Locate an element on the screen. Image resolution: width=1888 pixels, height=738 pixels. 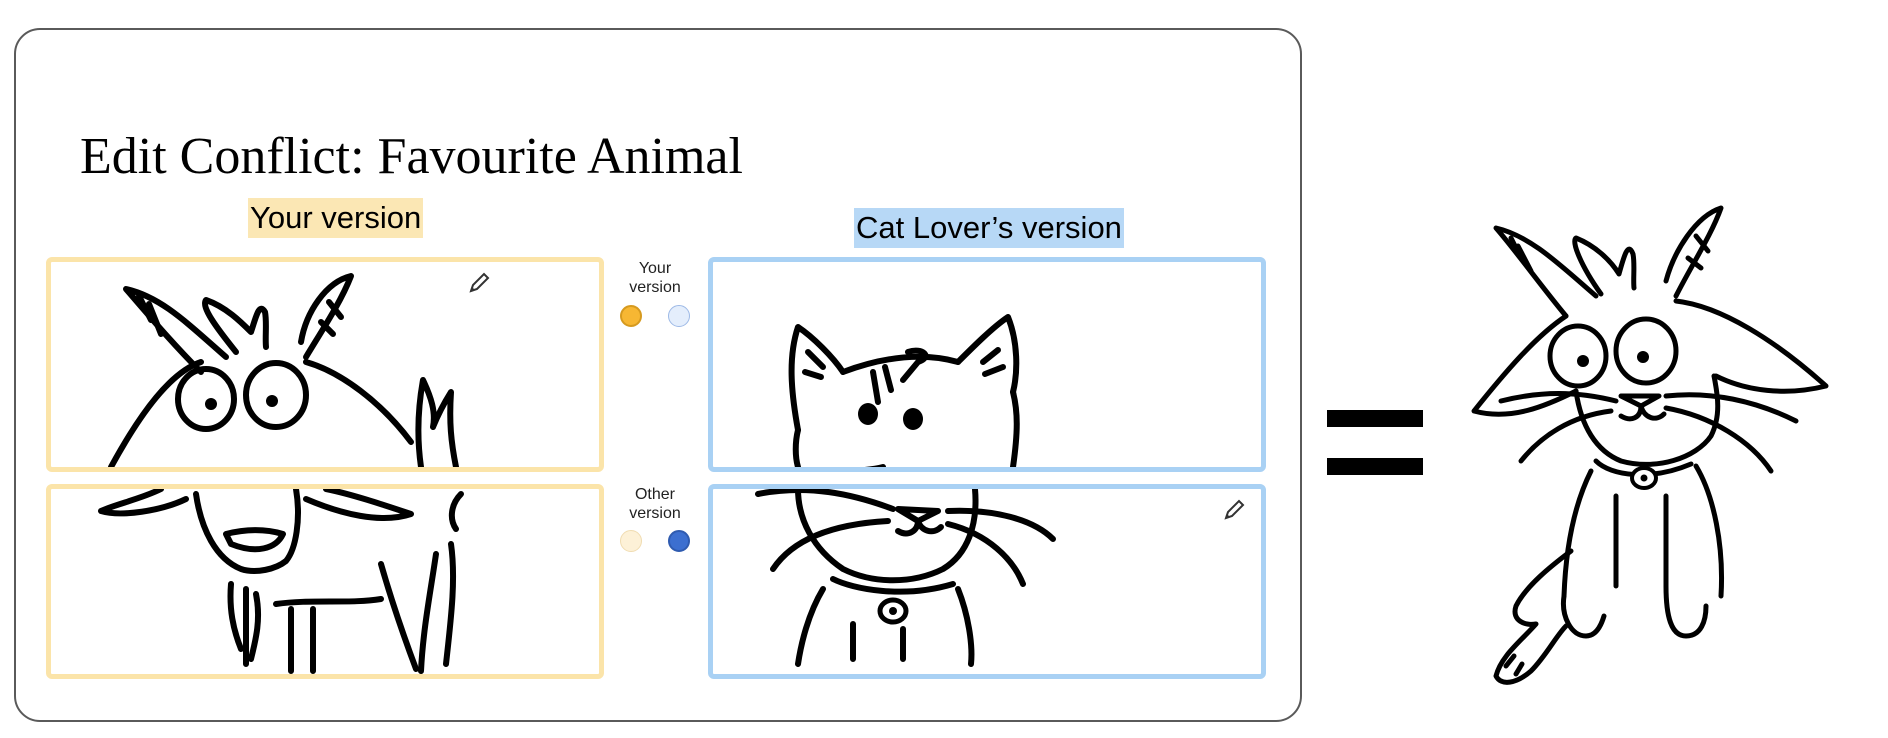
other-version-label: Cat Lover’s version is located at coordinates (989, 228).